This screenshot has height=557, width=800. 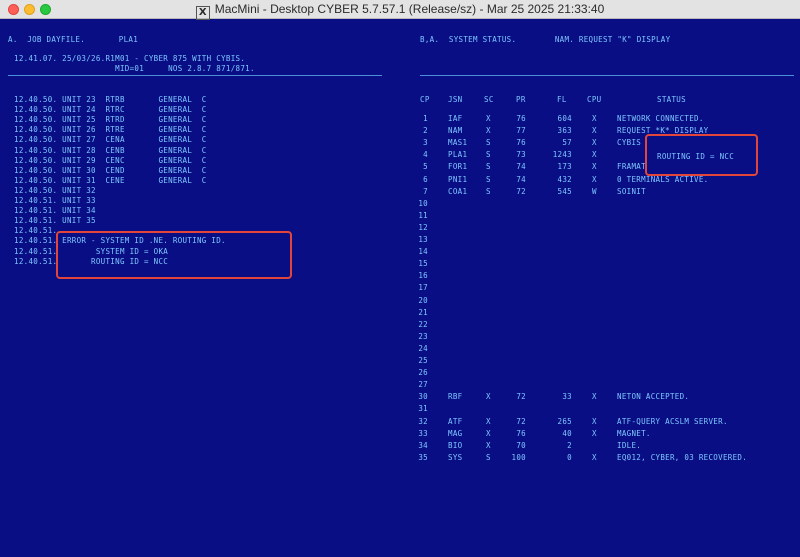 What do you see at coordinates (564, 421) in the screenshot?
I see `status-cell-fl: 265` at bounding box center [564, 421].